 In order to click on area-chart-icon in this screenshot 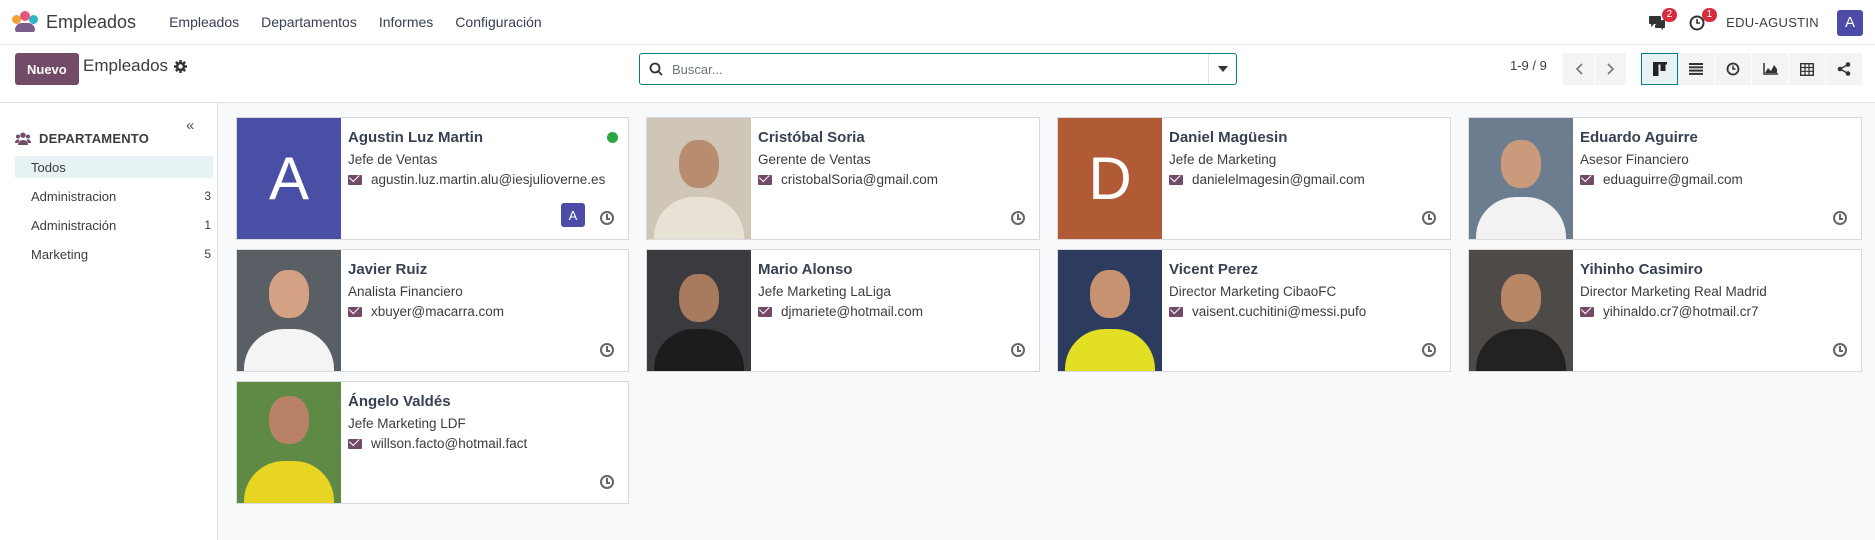, I will do `click(1770, 69)`.